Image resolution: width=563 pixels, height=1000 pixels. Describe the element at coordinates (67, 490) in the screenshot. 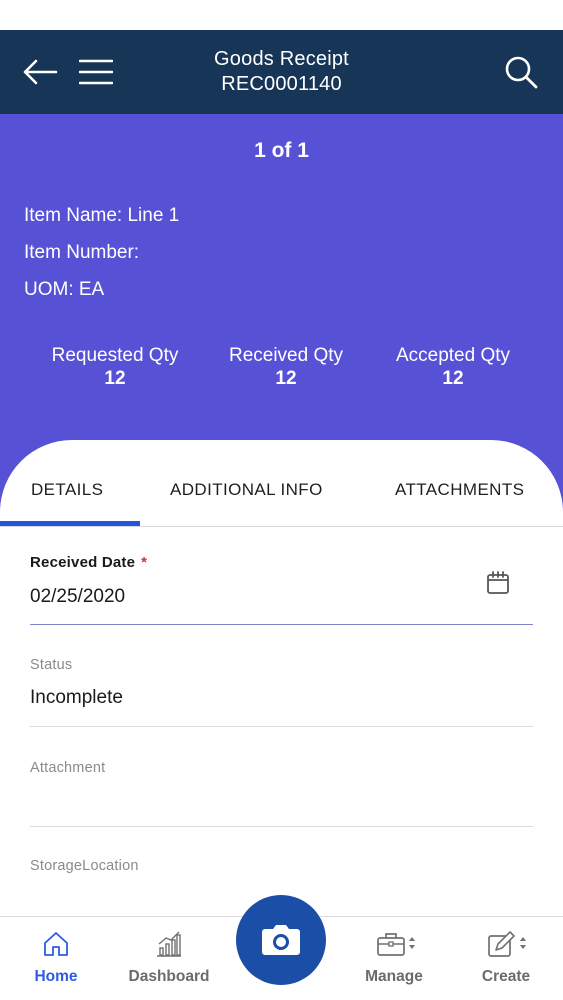

I see `tab-details: DETAILS` at that location.